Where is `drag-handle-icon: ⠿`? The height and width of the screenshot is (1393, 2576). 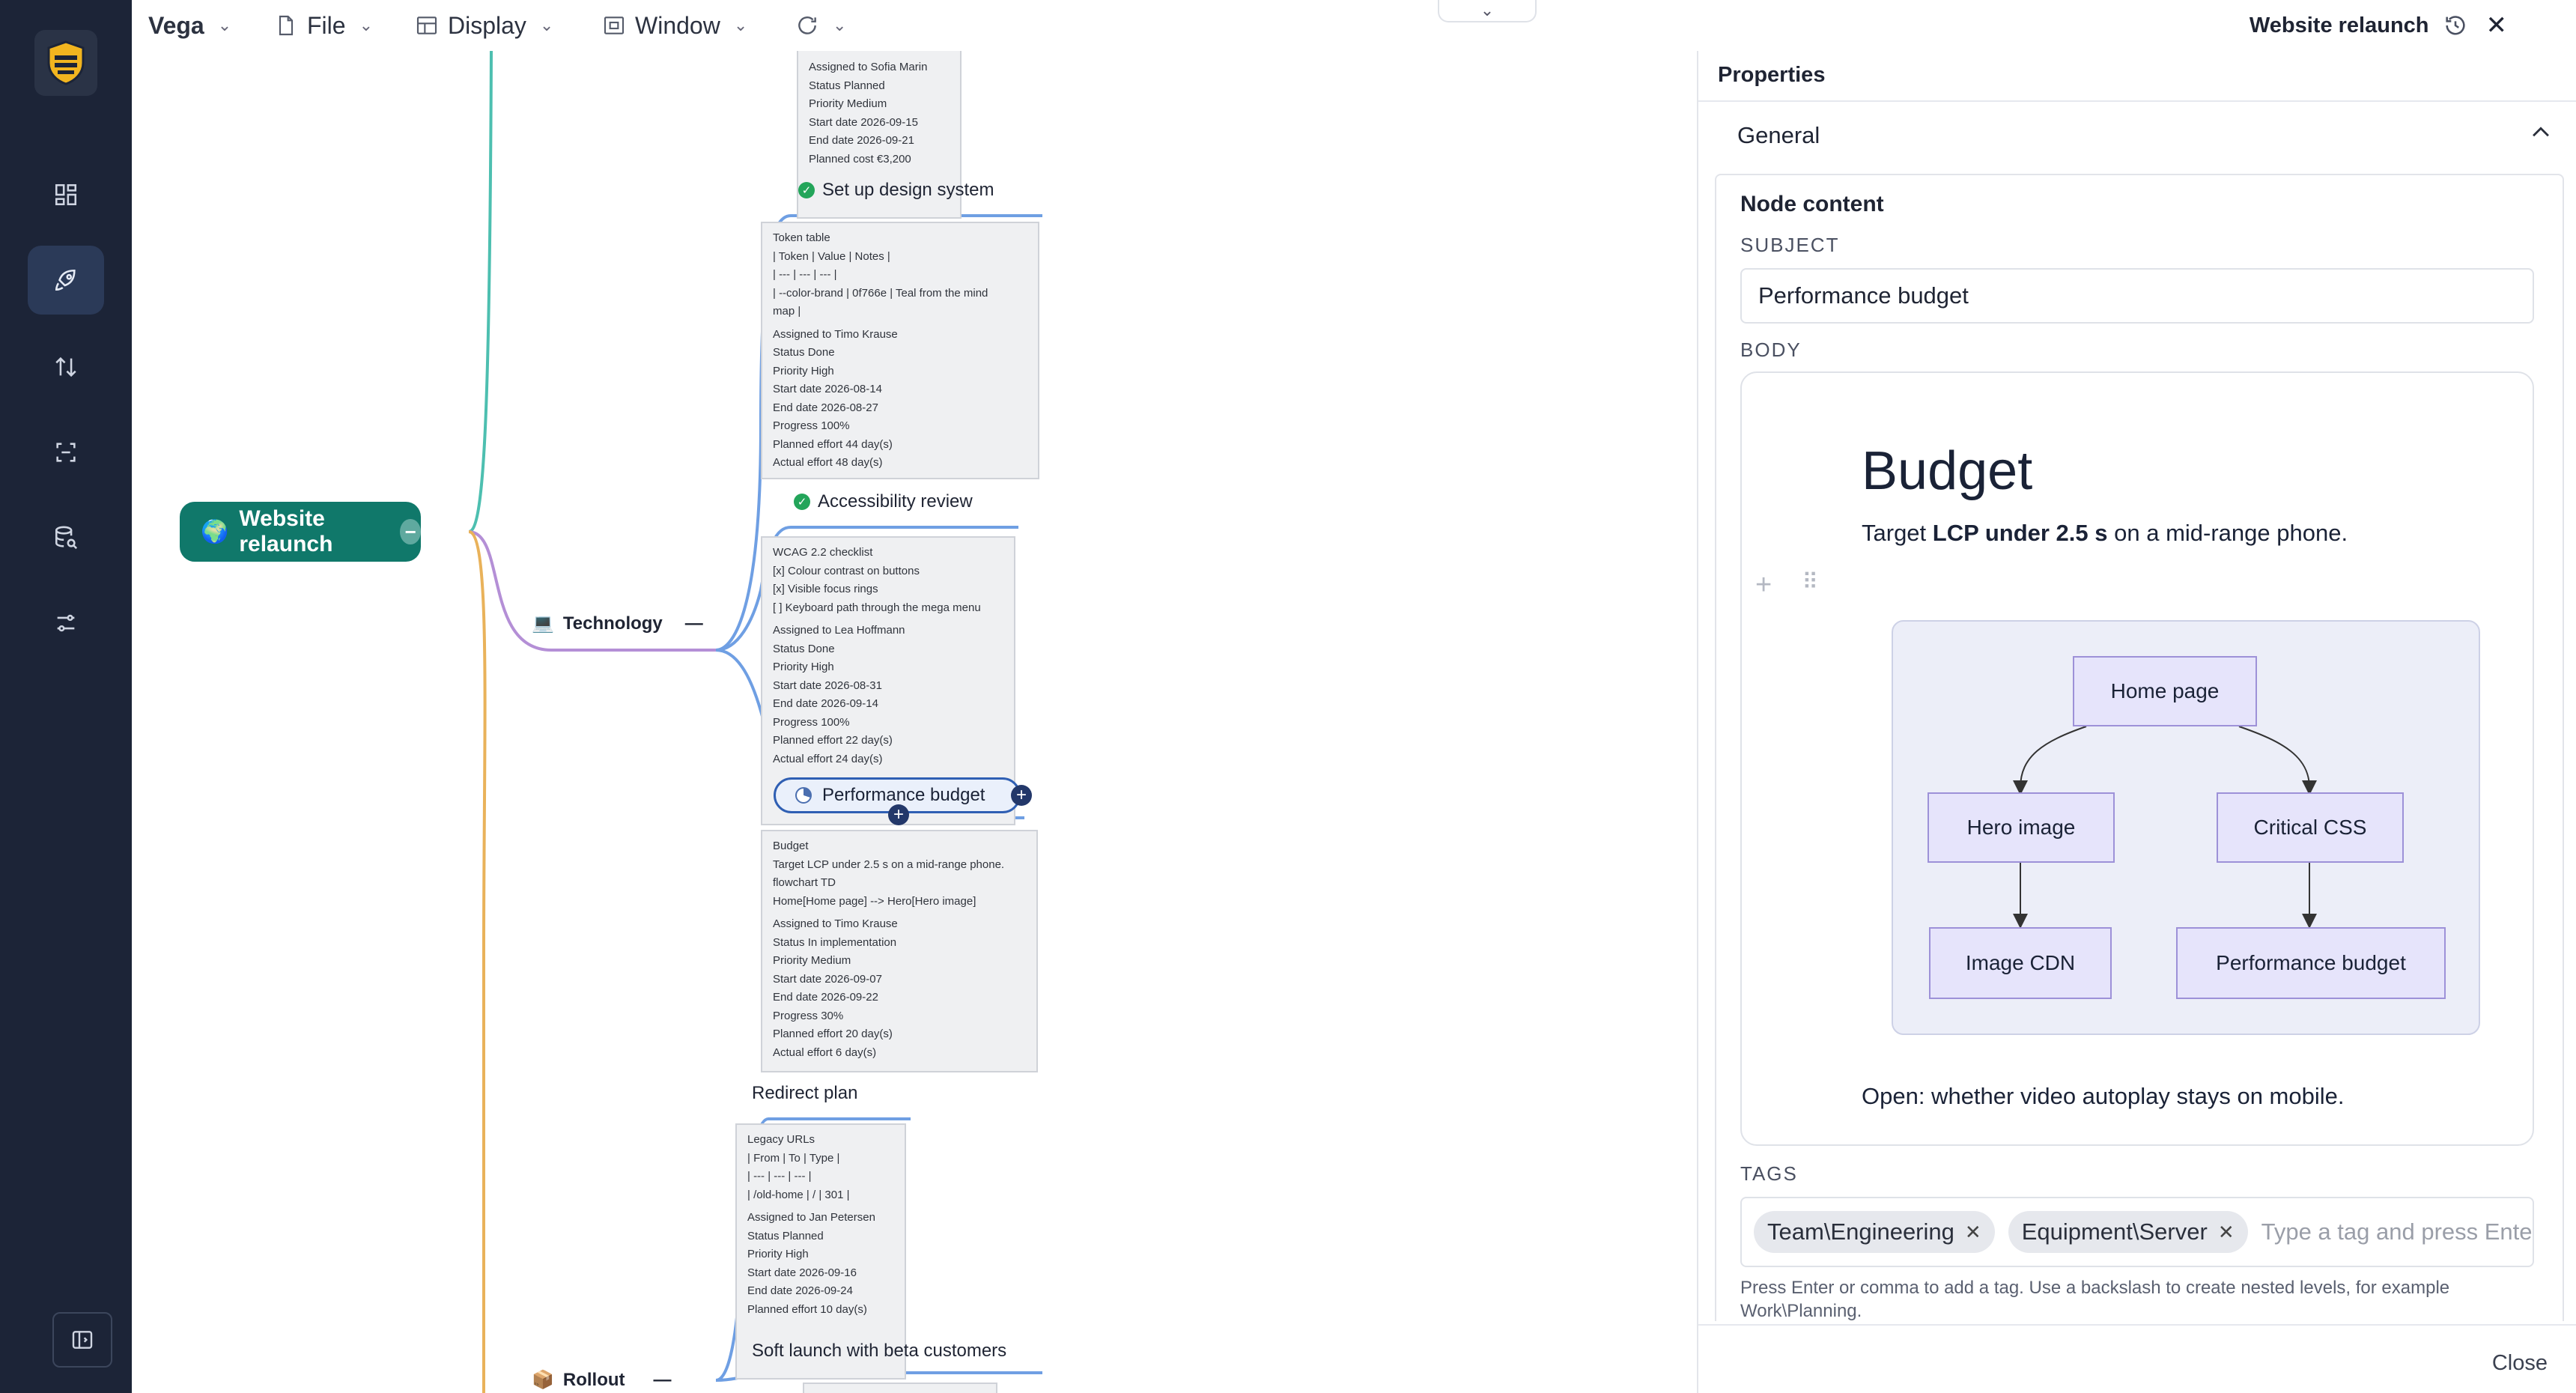 drag-handle-icon: ⠿ is located at coordinates (1810, 585).